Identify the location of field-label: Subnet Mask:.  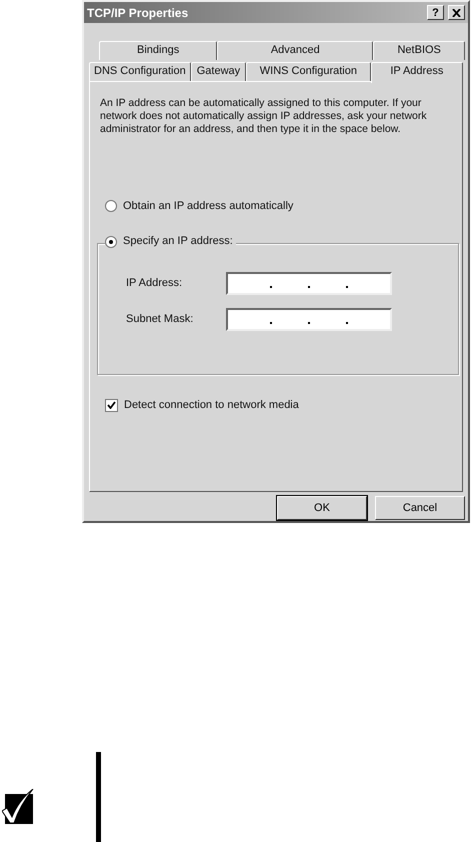
(160, 319).